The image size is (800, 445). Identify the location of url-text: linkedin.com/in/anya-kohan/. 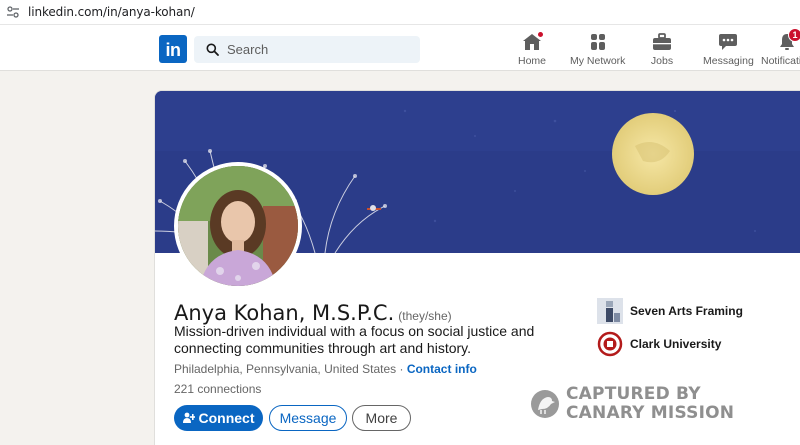
(111, 12).